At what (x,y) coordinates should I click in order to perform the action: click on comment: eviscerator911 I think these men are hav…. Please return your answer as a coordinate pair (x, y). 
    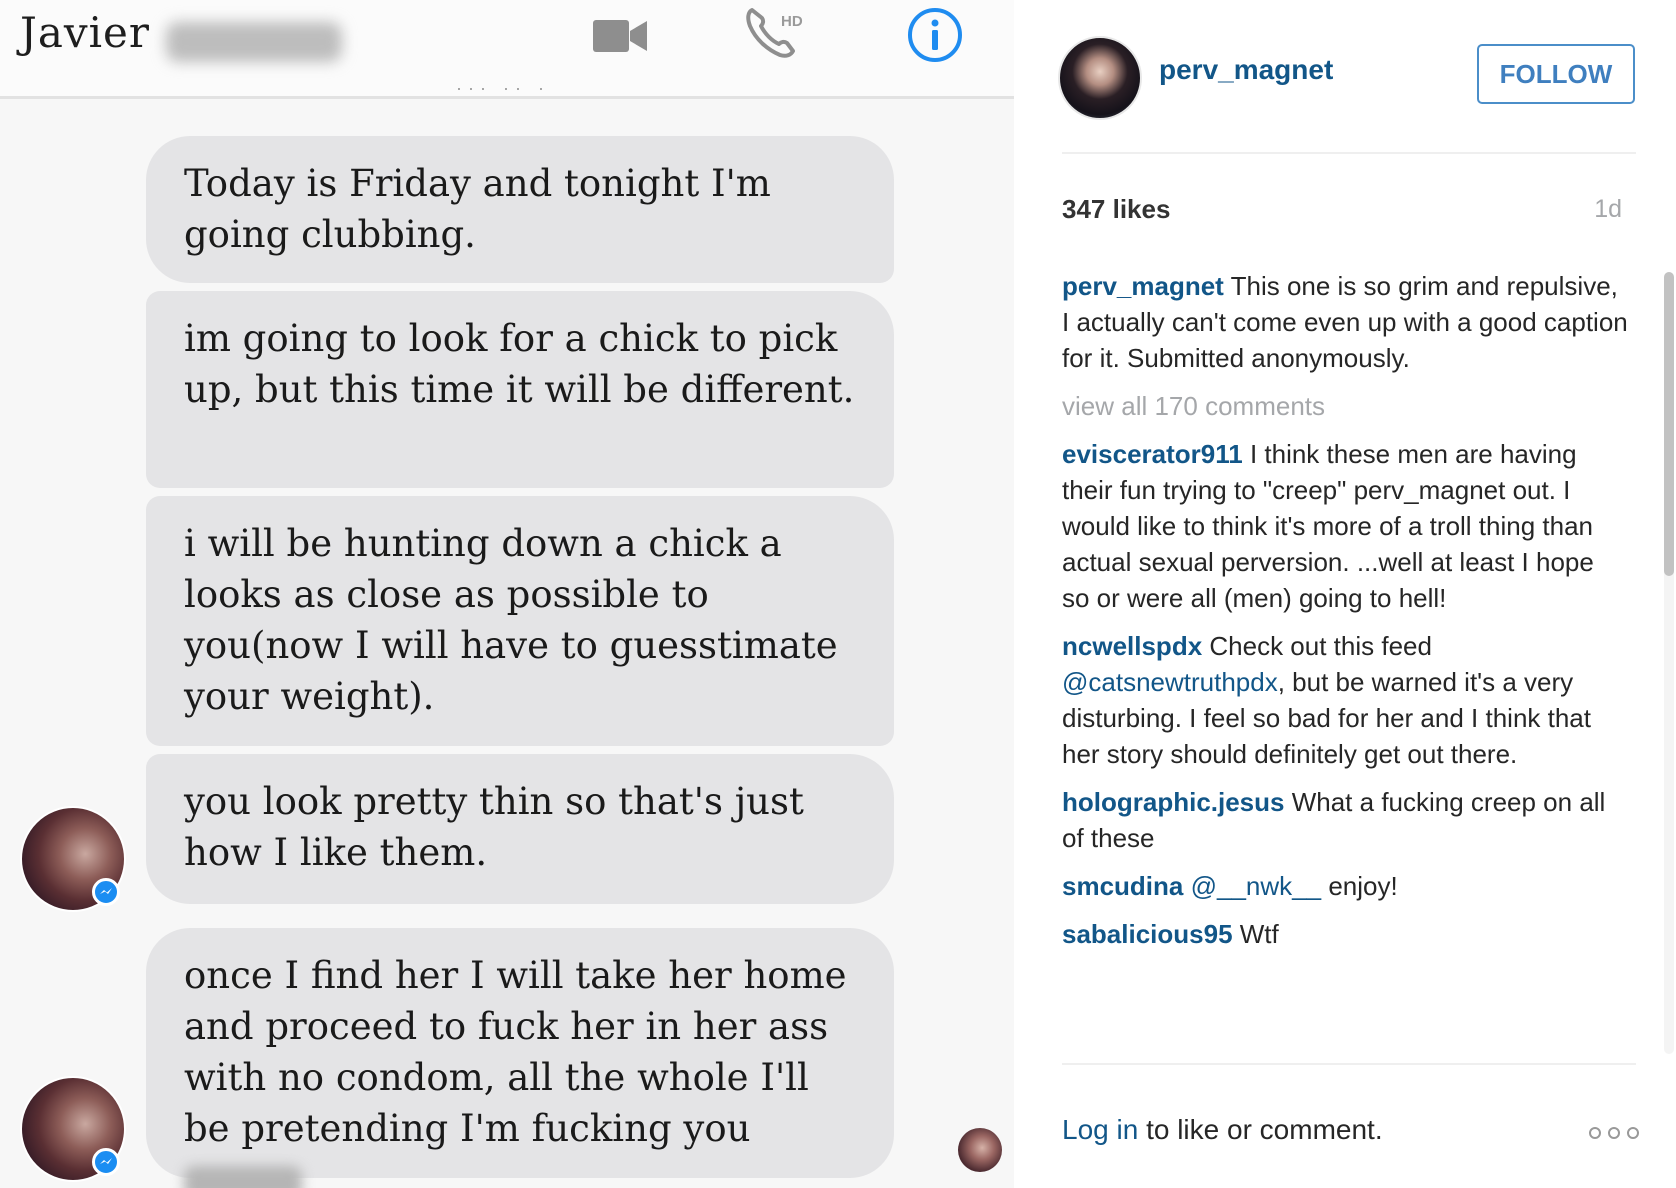
    Looking at the image, I should click on (1345, 526).